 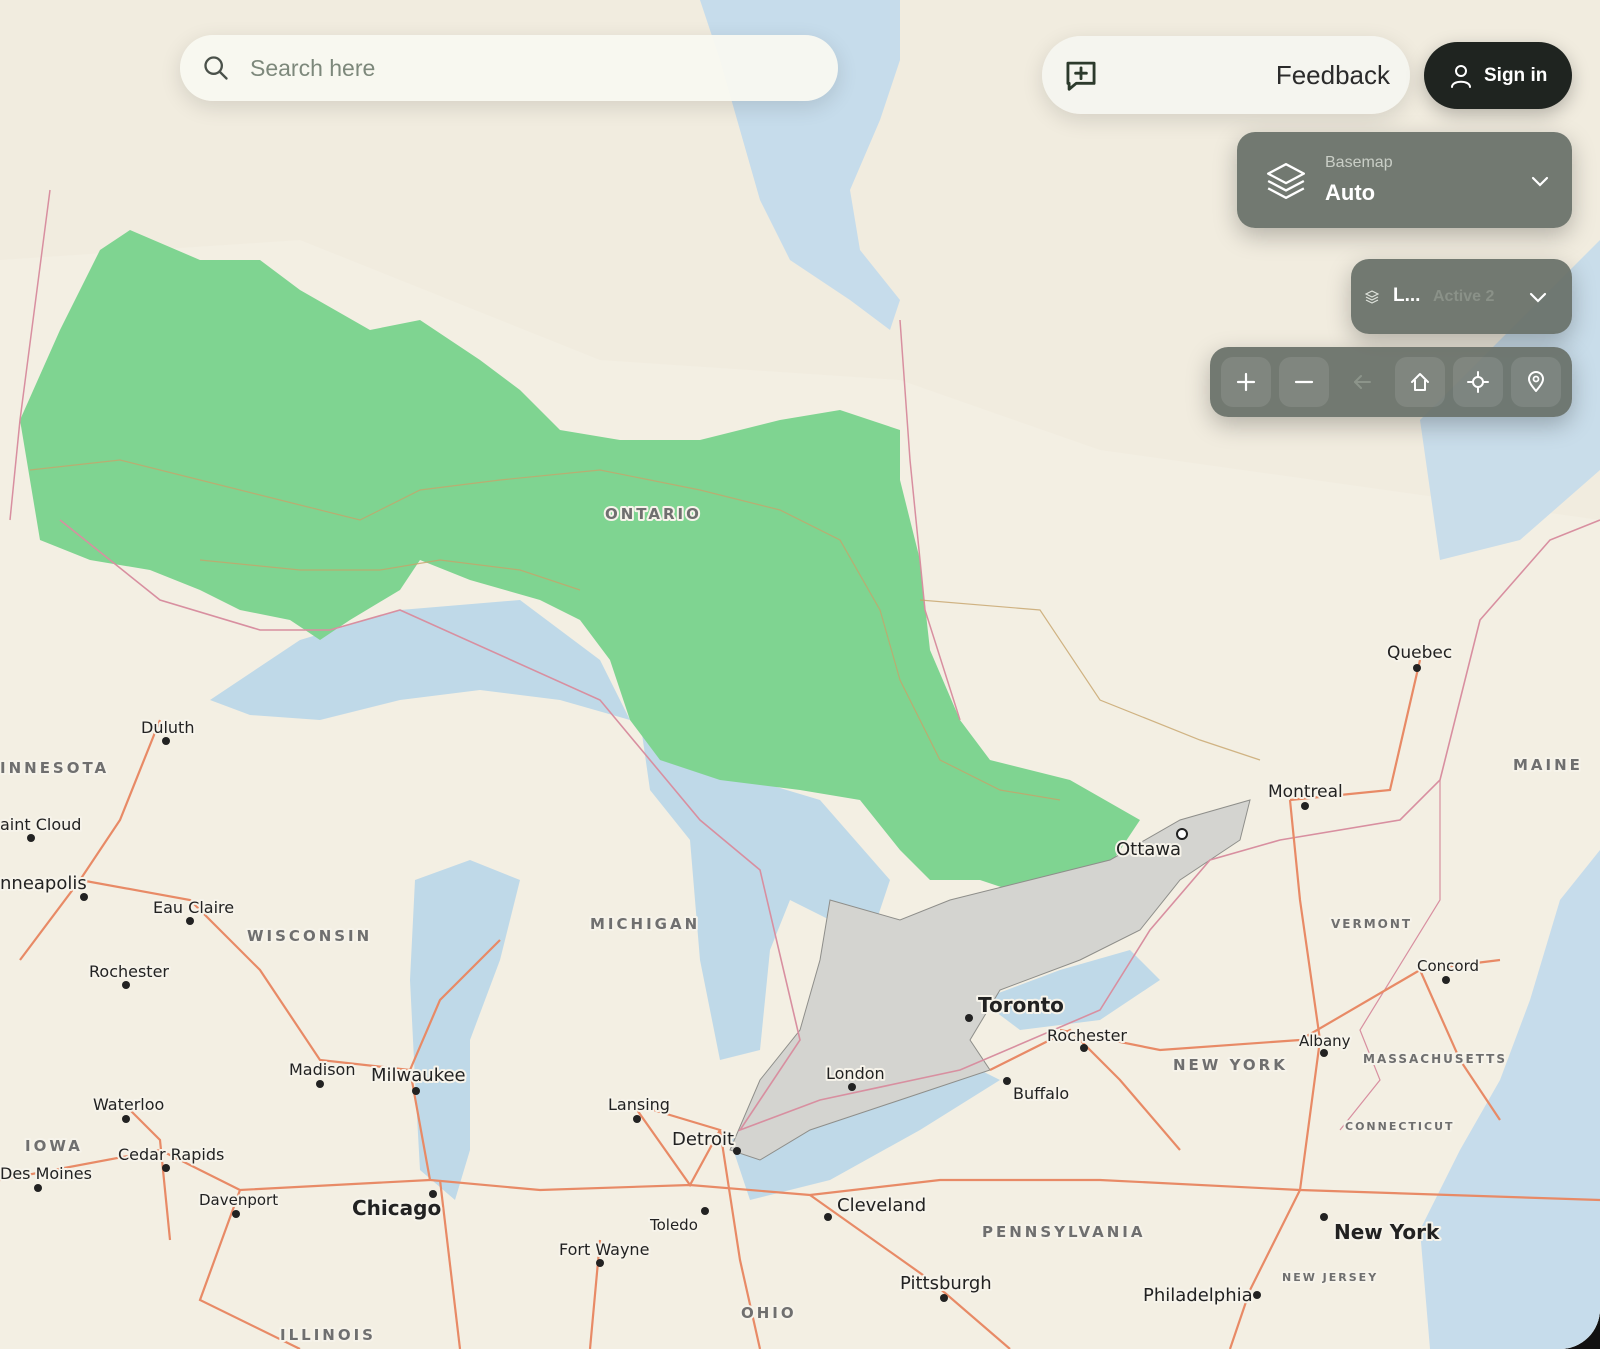 I want to click on basemap-caption: Basemap, so click(x=1359, y=162).